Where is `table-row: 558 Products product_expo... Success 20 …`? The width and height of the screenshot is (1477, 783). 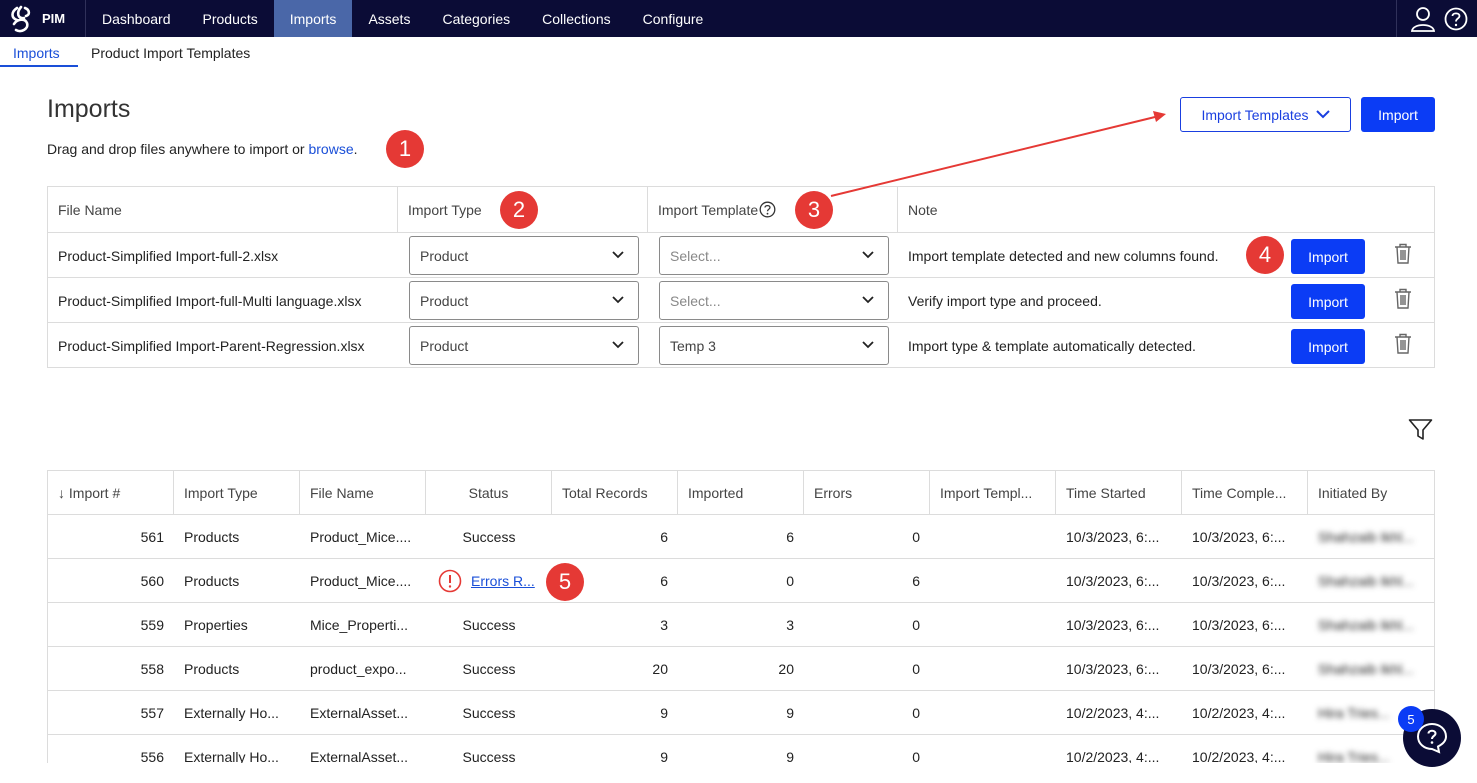
table-row: 558 Products product_expo... Success 20 … is located at coordinates (741, 669).